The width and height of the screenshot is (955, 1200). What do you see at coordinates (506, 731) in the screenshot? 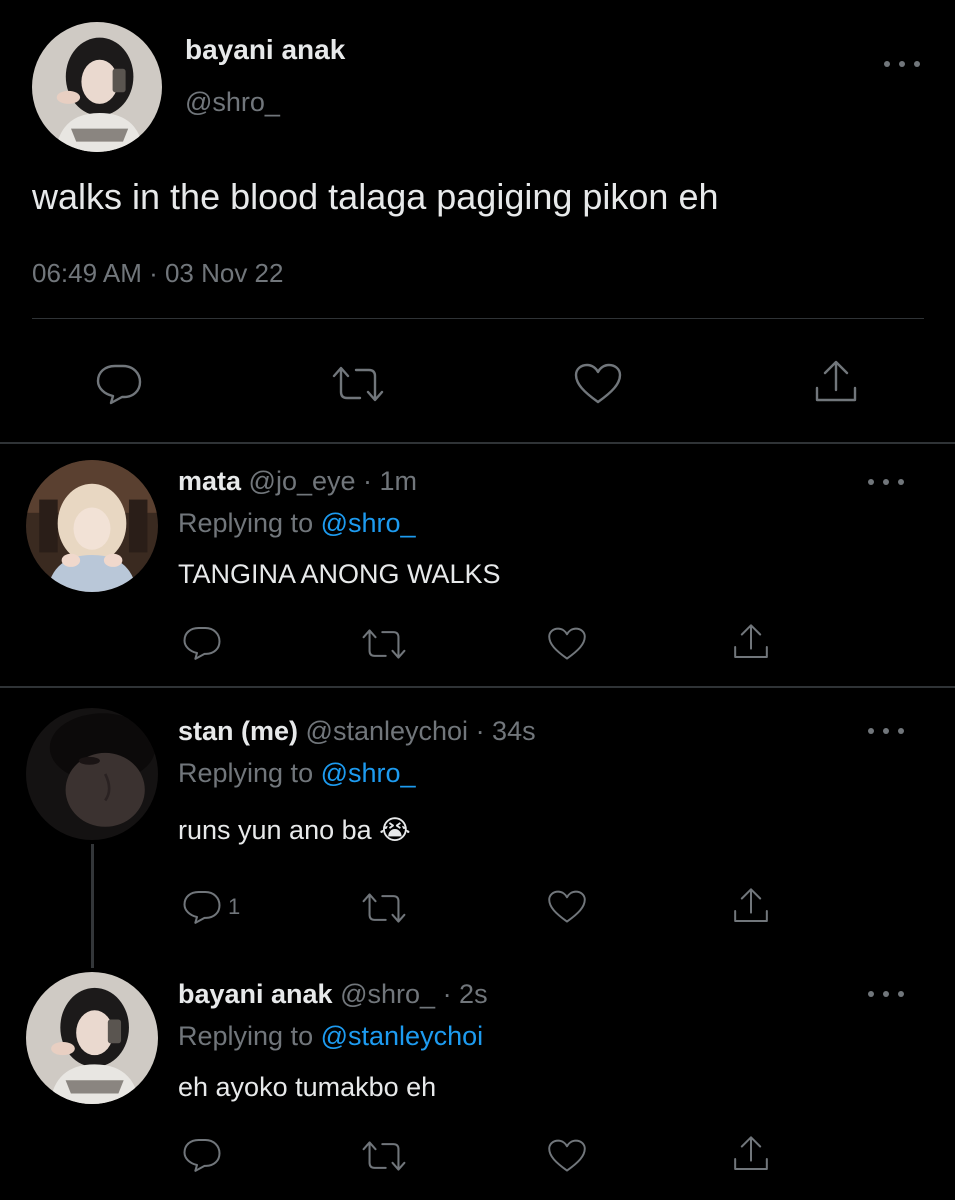
I see `reply-time: · 34s` at bounding box center [506, 731].